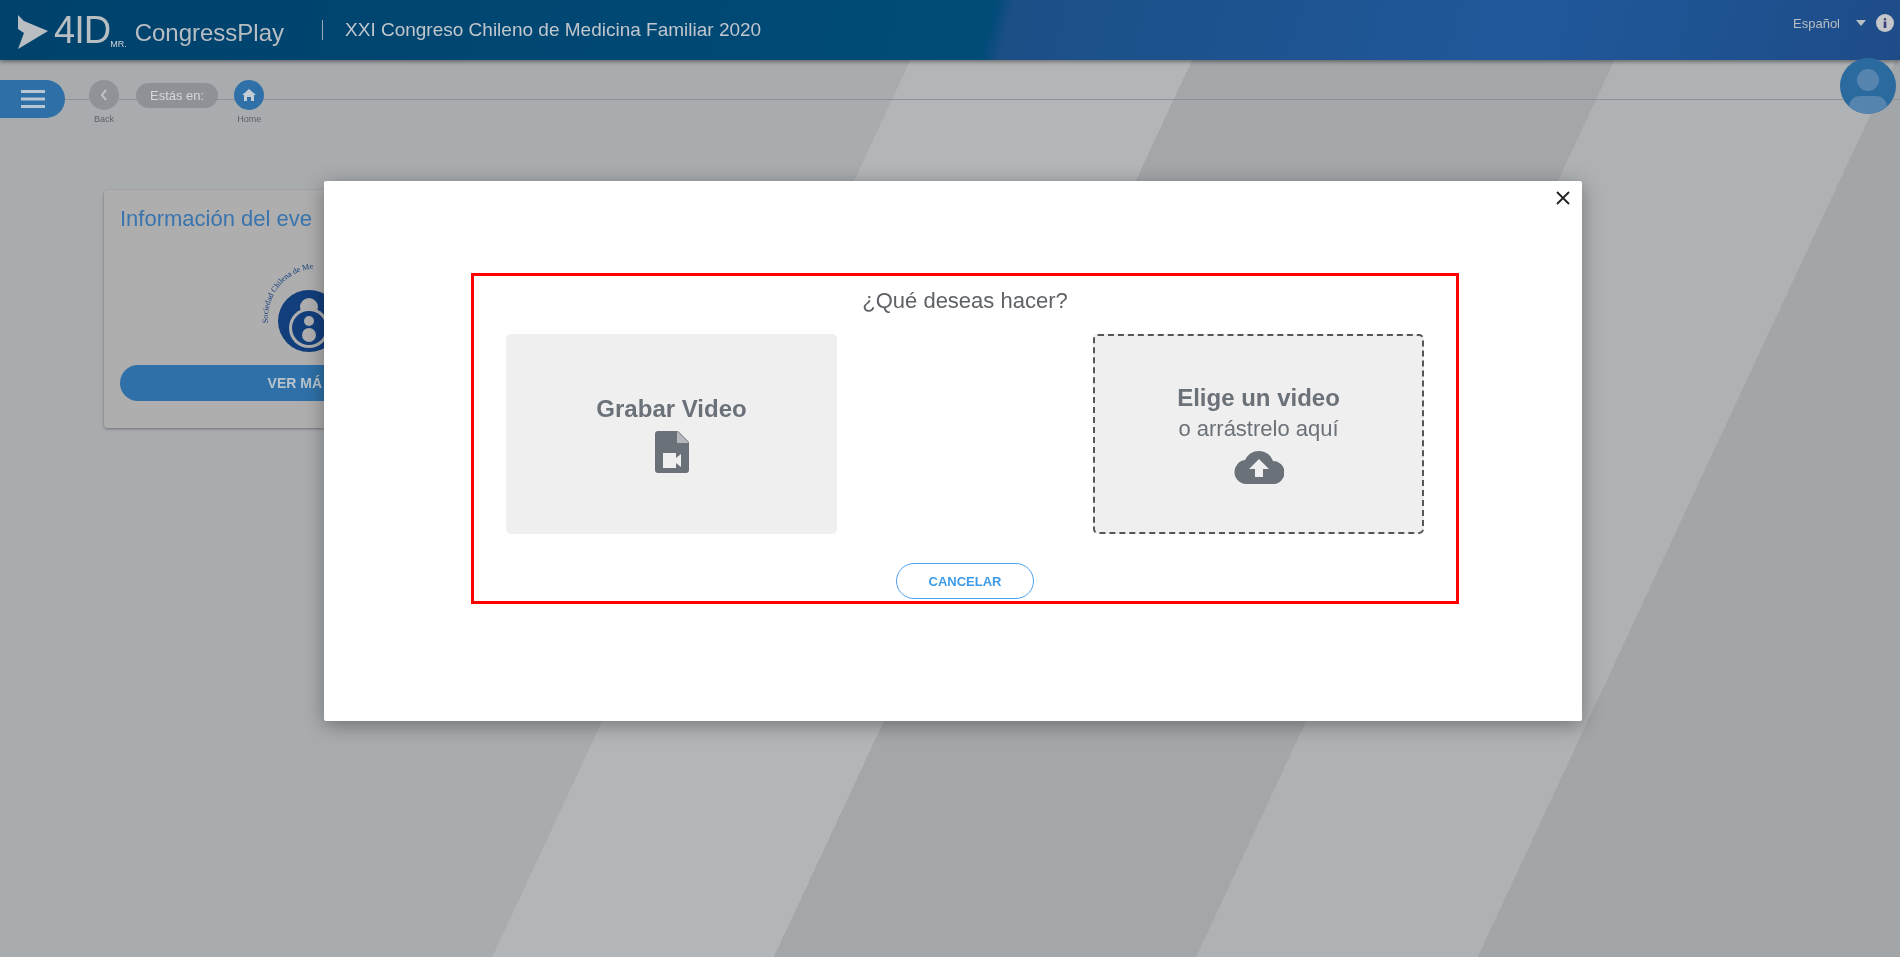 Image resolution: width=1900 pixels, height=957 pixels. What do you see at coordinates (965, 301) in the screenshot?
I see `dialog-question: ¿Qué deseas hacer?` at bounding box center [965, 301].